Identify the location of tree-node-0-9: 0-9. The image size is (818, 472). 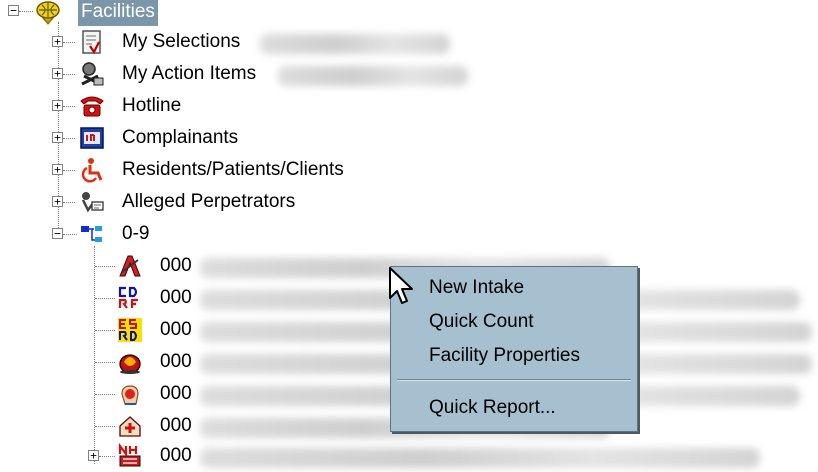
(100, 234).